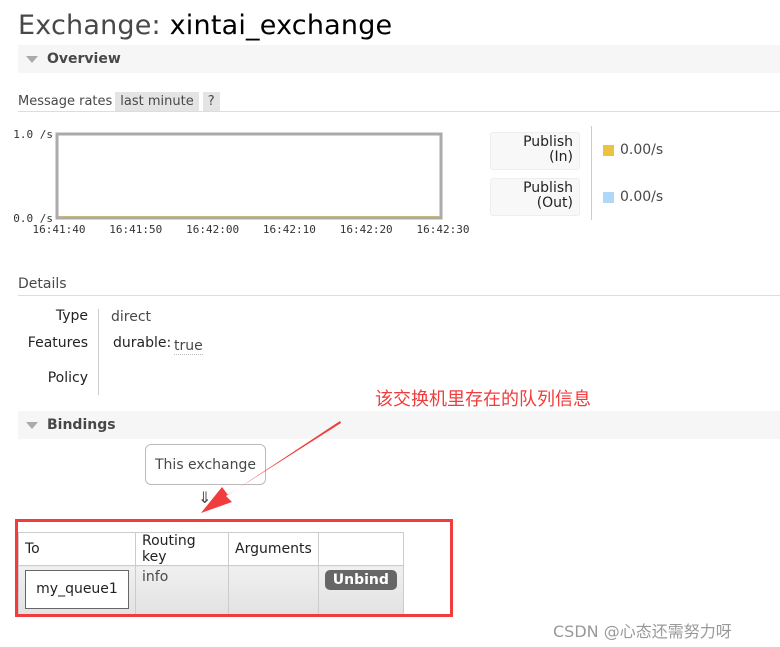 The width and height of the screenshot is (780, 647). I want to click on legend-divider, so click(591, 173).